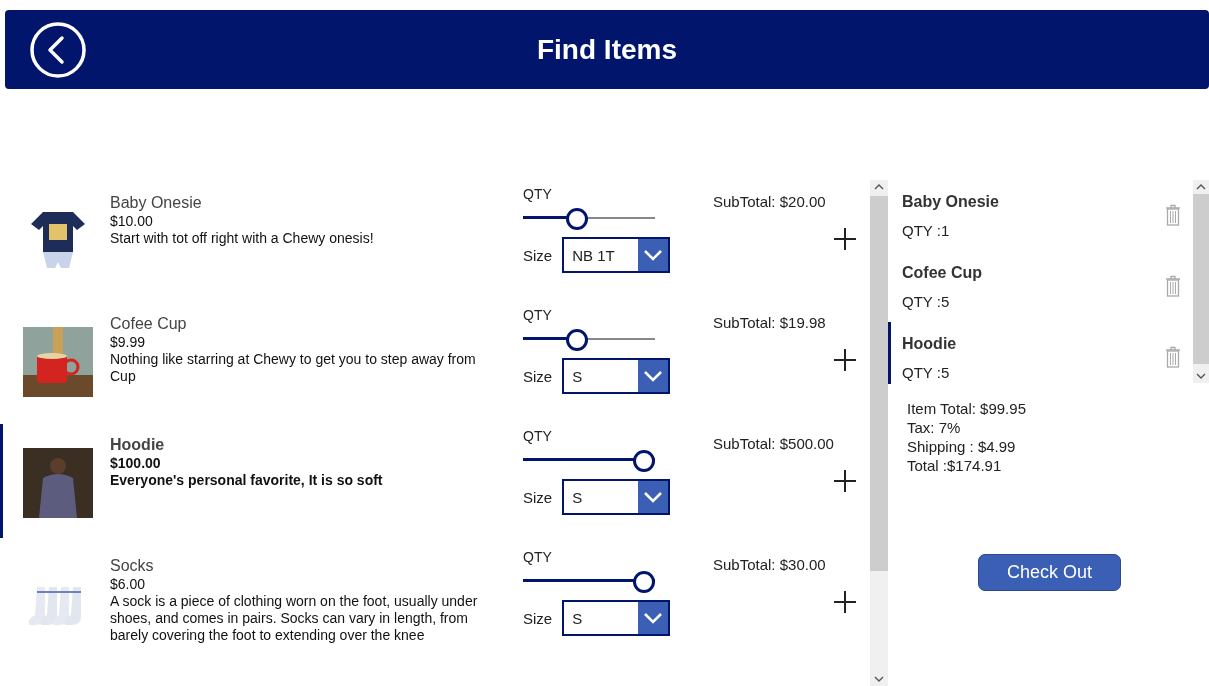  What do you see at coordinates (293, 368) in the screenshot?
I see `product-description: Nothing like starring at Chewy to get you to step away from Cup` at bounding box center [293, 368].